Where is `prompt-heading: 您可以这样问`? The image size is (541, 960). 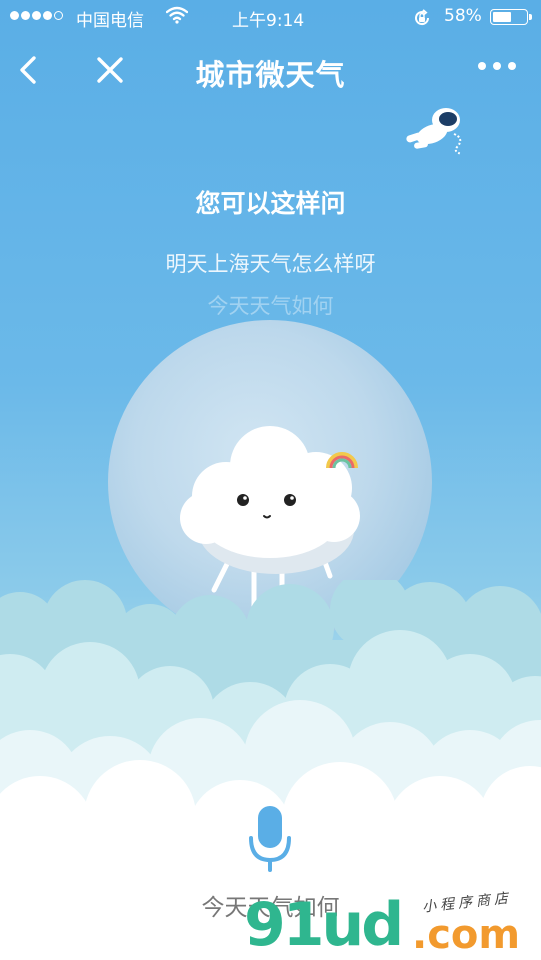
prompt-heading: 您可以这样问 is located at coordinates (270, 203).